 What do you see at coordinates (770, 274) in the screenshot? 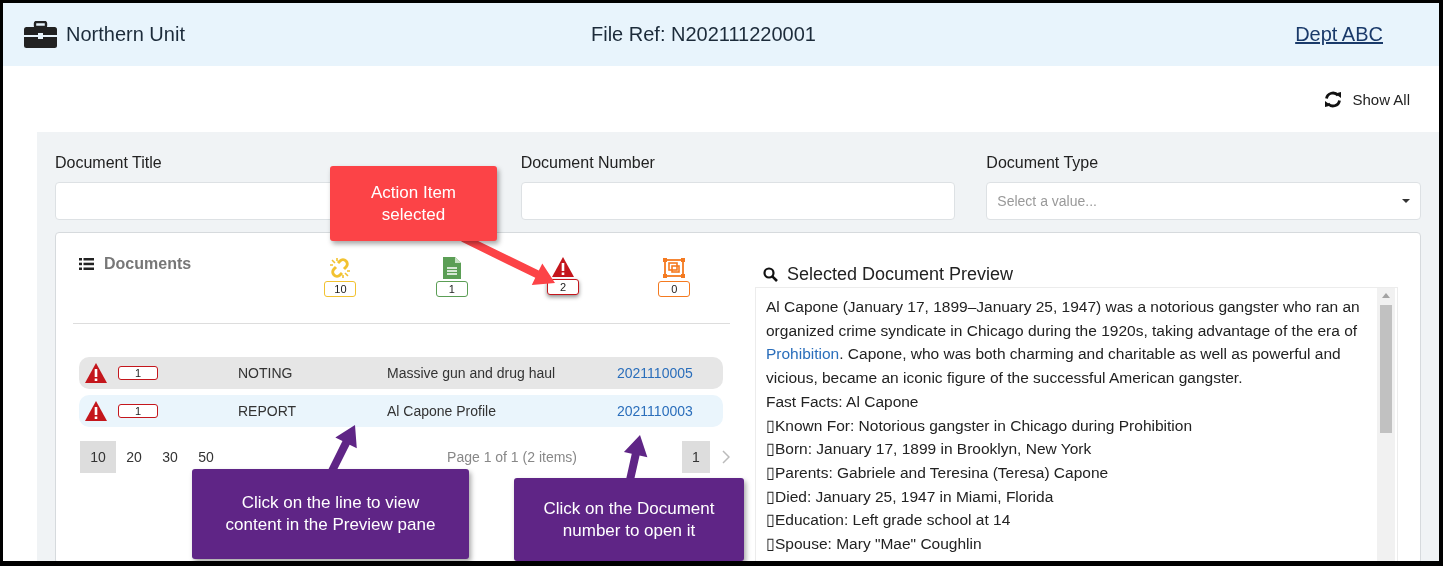
I see `search-icon` at bounding box center [770, 274].